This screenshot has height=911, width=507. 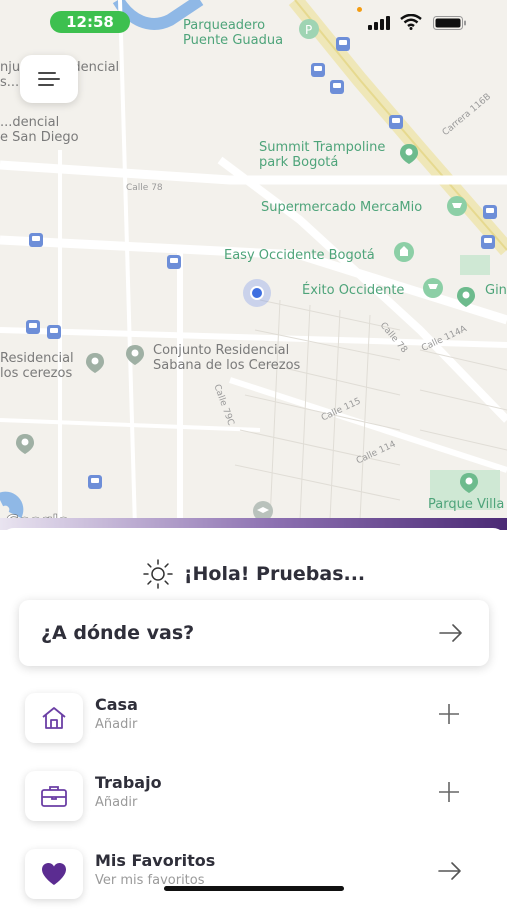 I want to click on parking-pin-icon: P, so click(x=309, y=29).